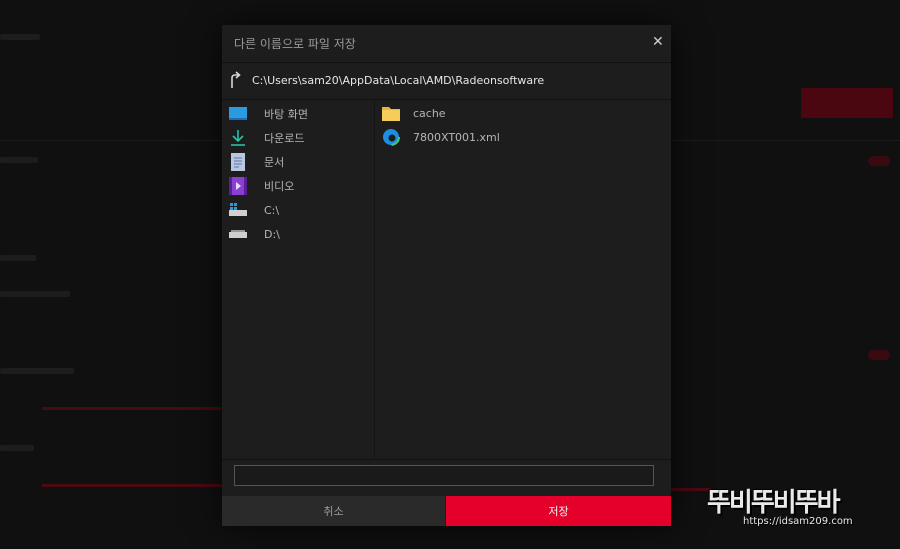 Image resolution: width=900 pixels, height=549 pixels. I want to click on watermark-logo: 뚜비뚜비뚜바, so click(774, 503).